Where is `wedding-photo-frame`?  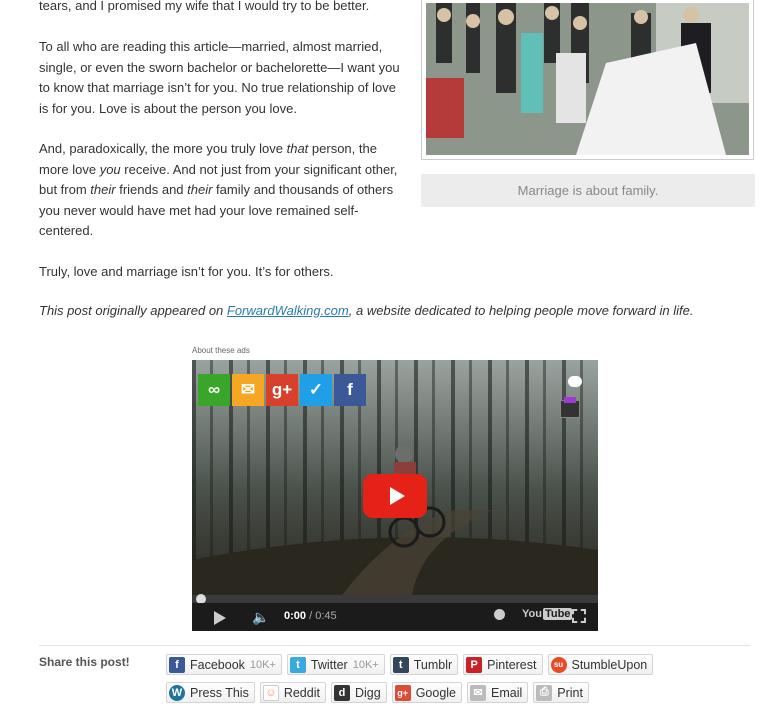 wedding-photo-frame is located at coordinates (587, 80).